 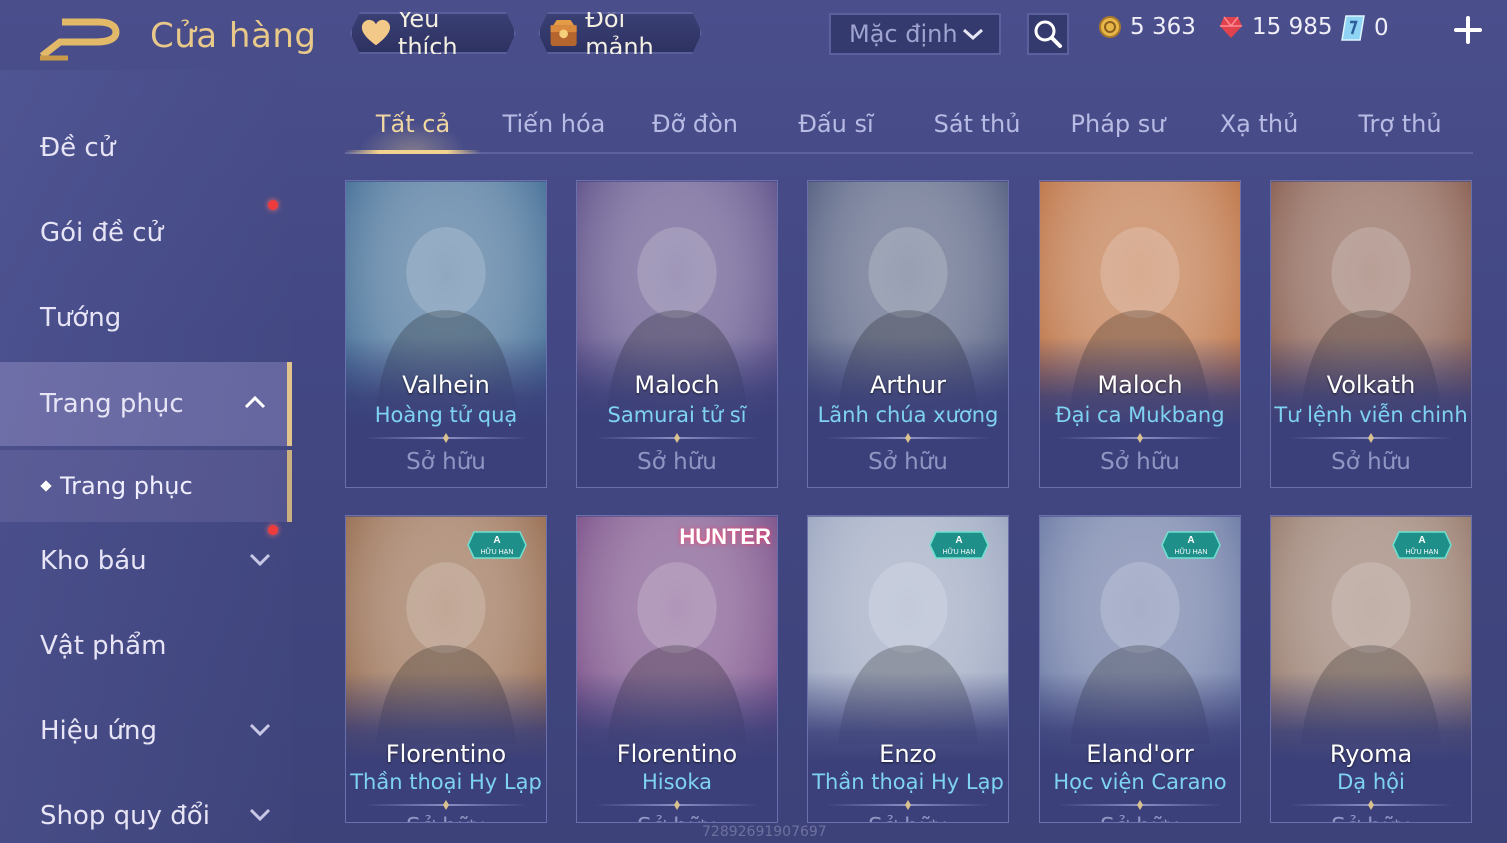 I want to click on skin-card: Maloch Samurai tử sĩ Sở hữu, so click(x=677, y=334).